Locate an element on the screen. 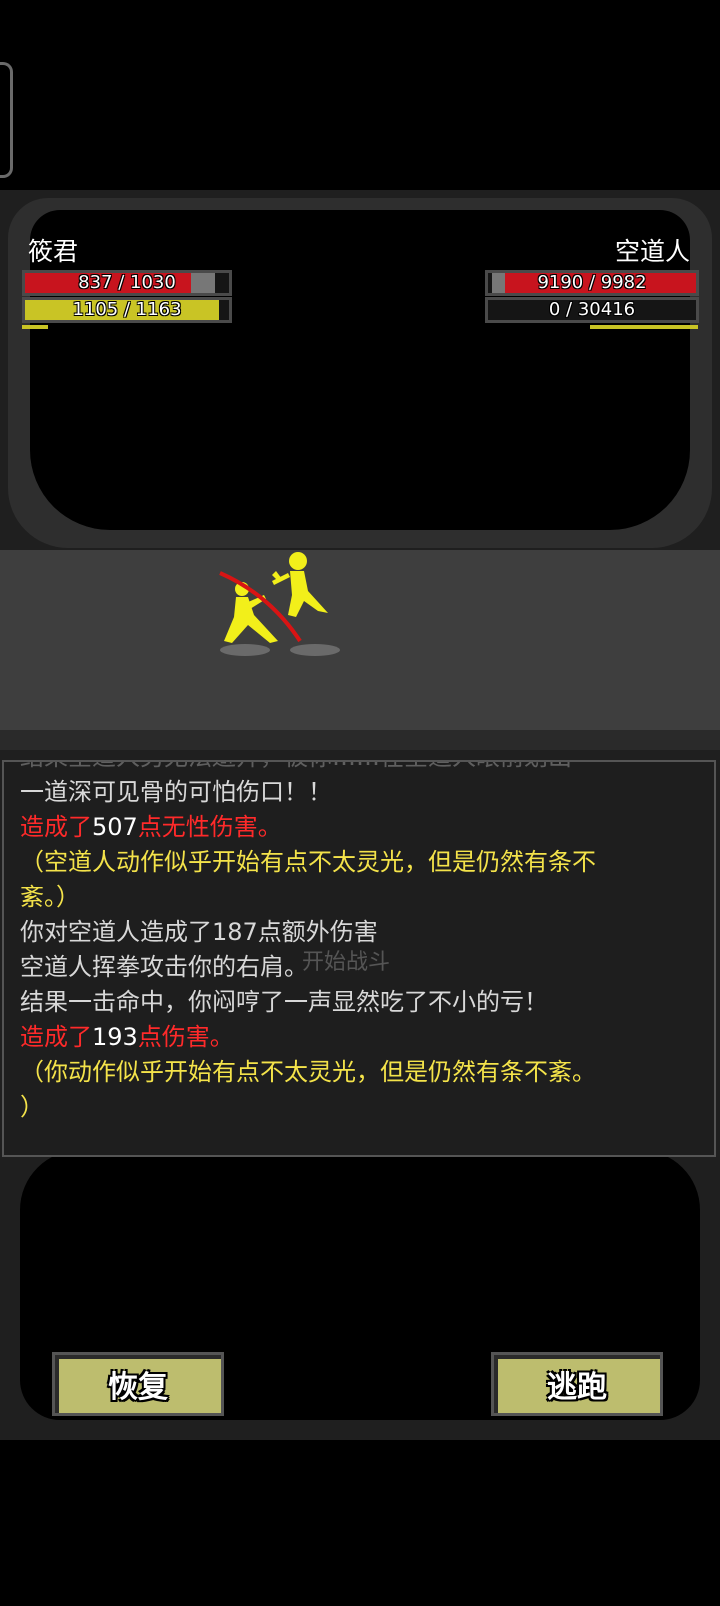 The image size is (720, 1606). bottom-area is located at coordinates (360, 1523).